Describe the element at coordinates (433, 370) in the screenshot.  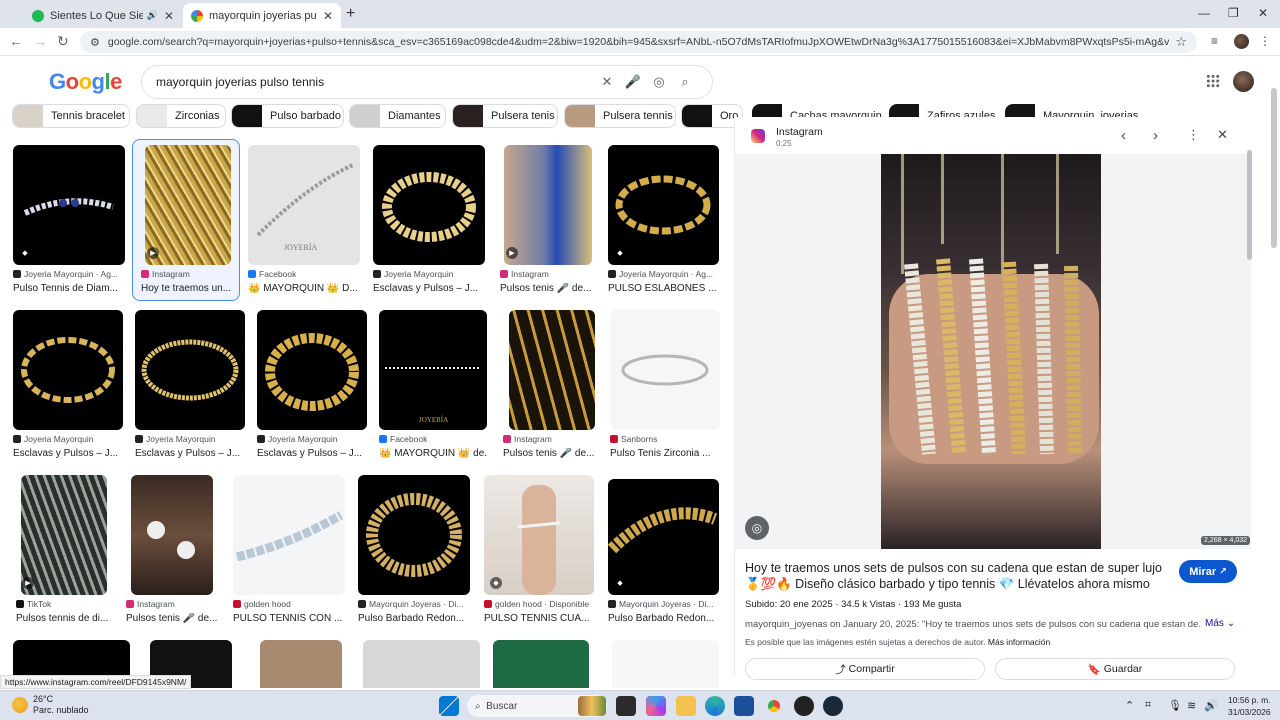
I see `result-thumbnail: JOYERÍA` at that location.